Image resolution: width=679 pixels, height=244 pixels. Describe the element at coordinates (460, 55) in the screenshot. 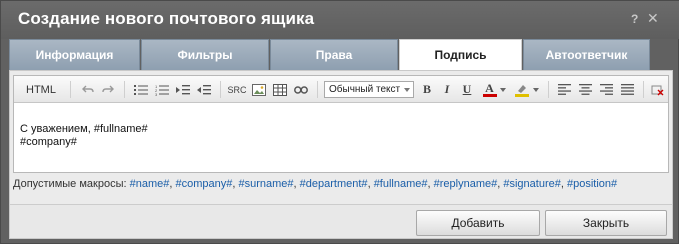

I see `tab-signature: Подпись` at that location.